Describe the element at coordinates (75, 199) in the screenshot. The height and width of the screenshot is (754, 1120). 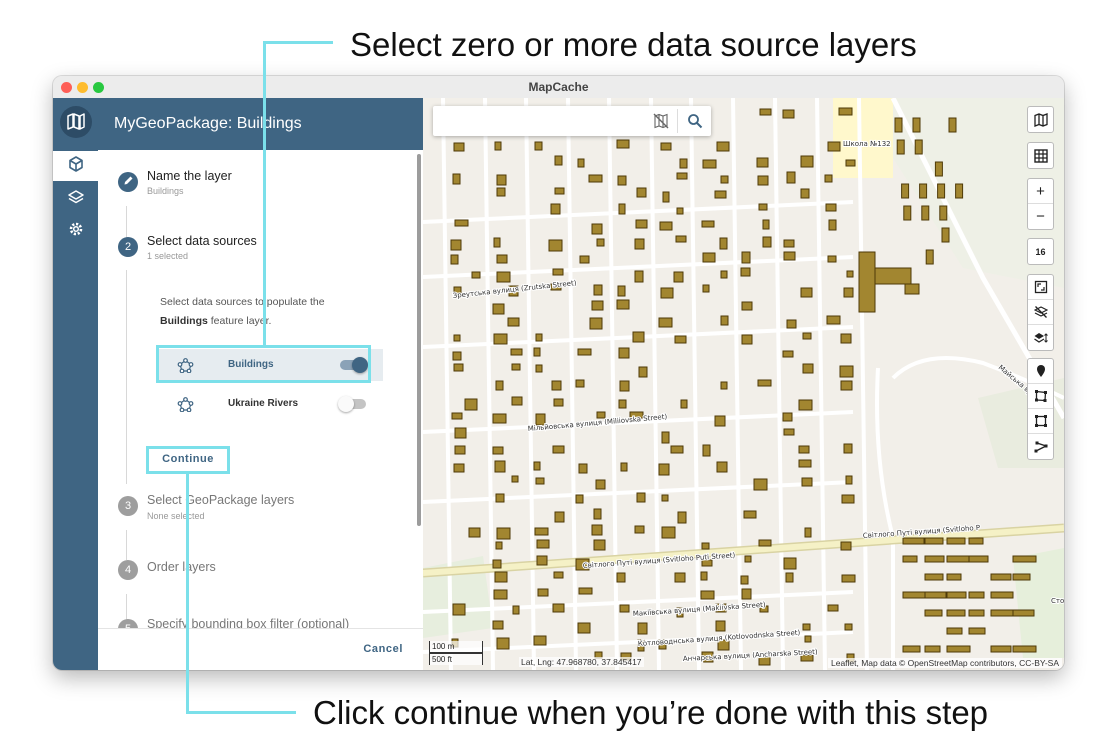
I see `rail-layers-button` at that location.